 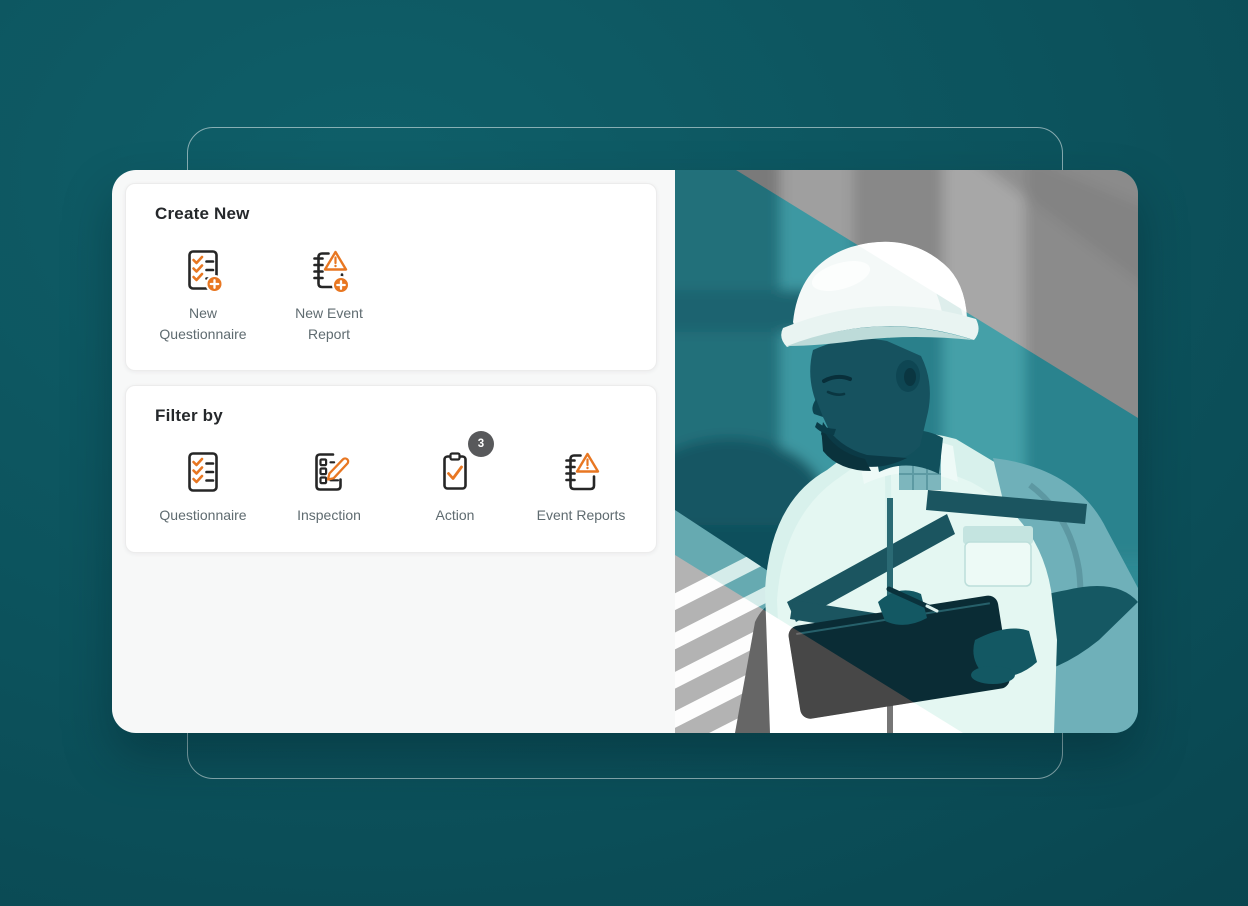 What do you see at coordinates (329, 515) in the screenshot?
I see `inspection-label: Inspection` at bounding box center [329, 515].